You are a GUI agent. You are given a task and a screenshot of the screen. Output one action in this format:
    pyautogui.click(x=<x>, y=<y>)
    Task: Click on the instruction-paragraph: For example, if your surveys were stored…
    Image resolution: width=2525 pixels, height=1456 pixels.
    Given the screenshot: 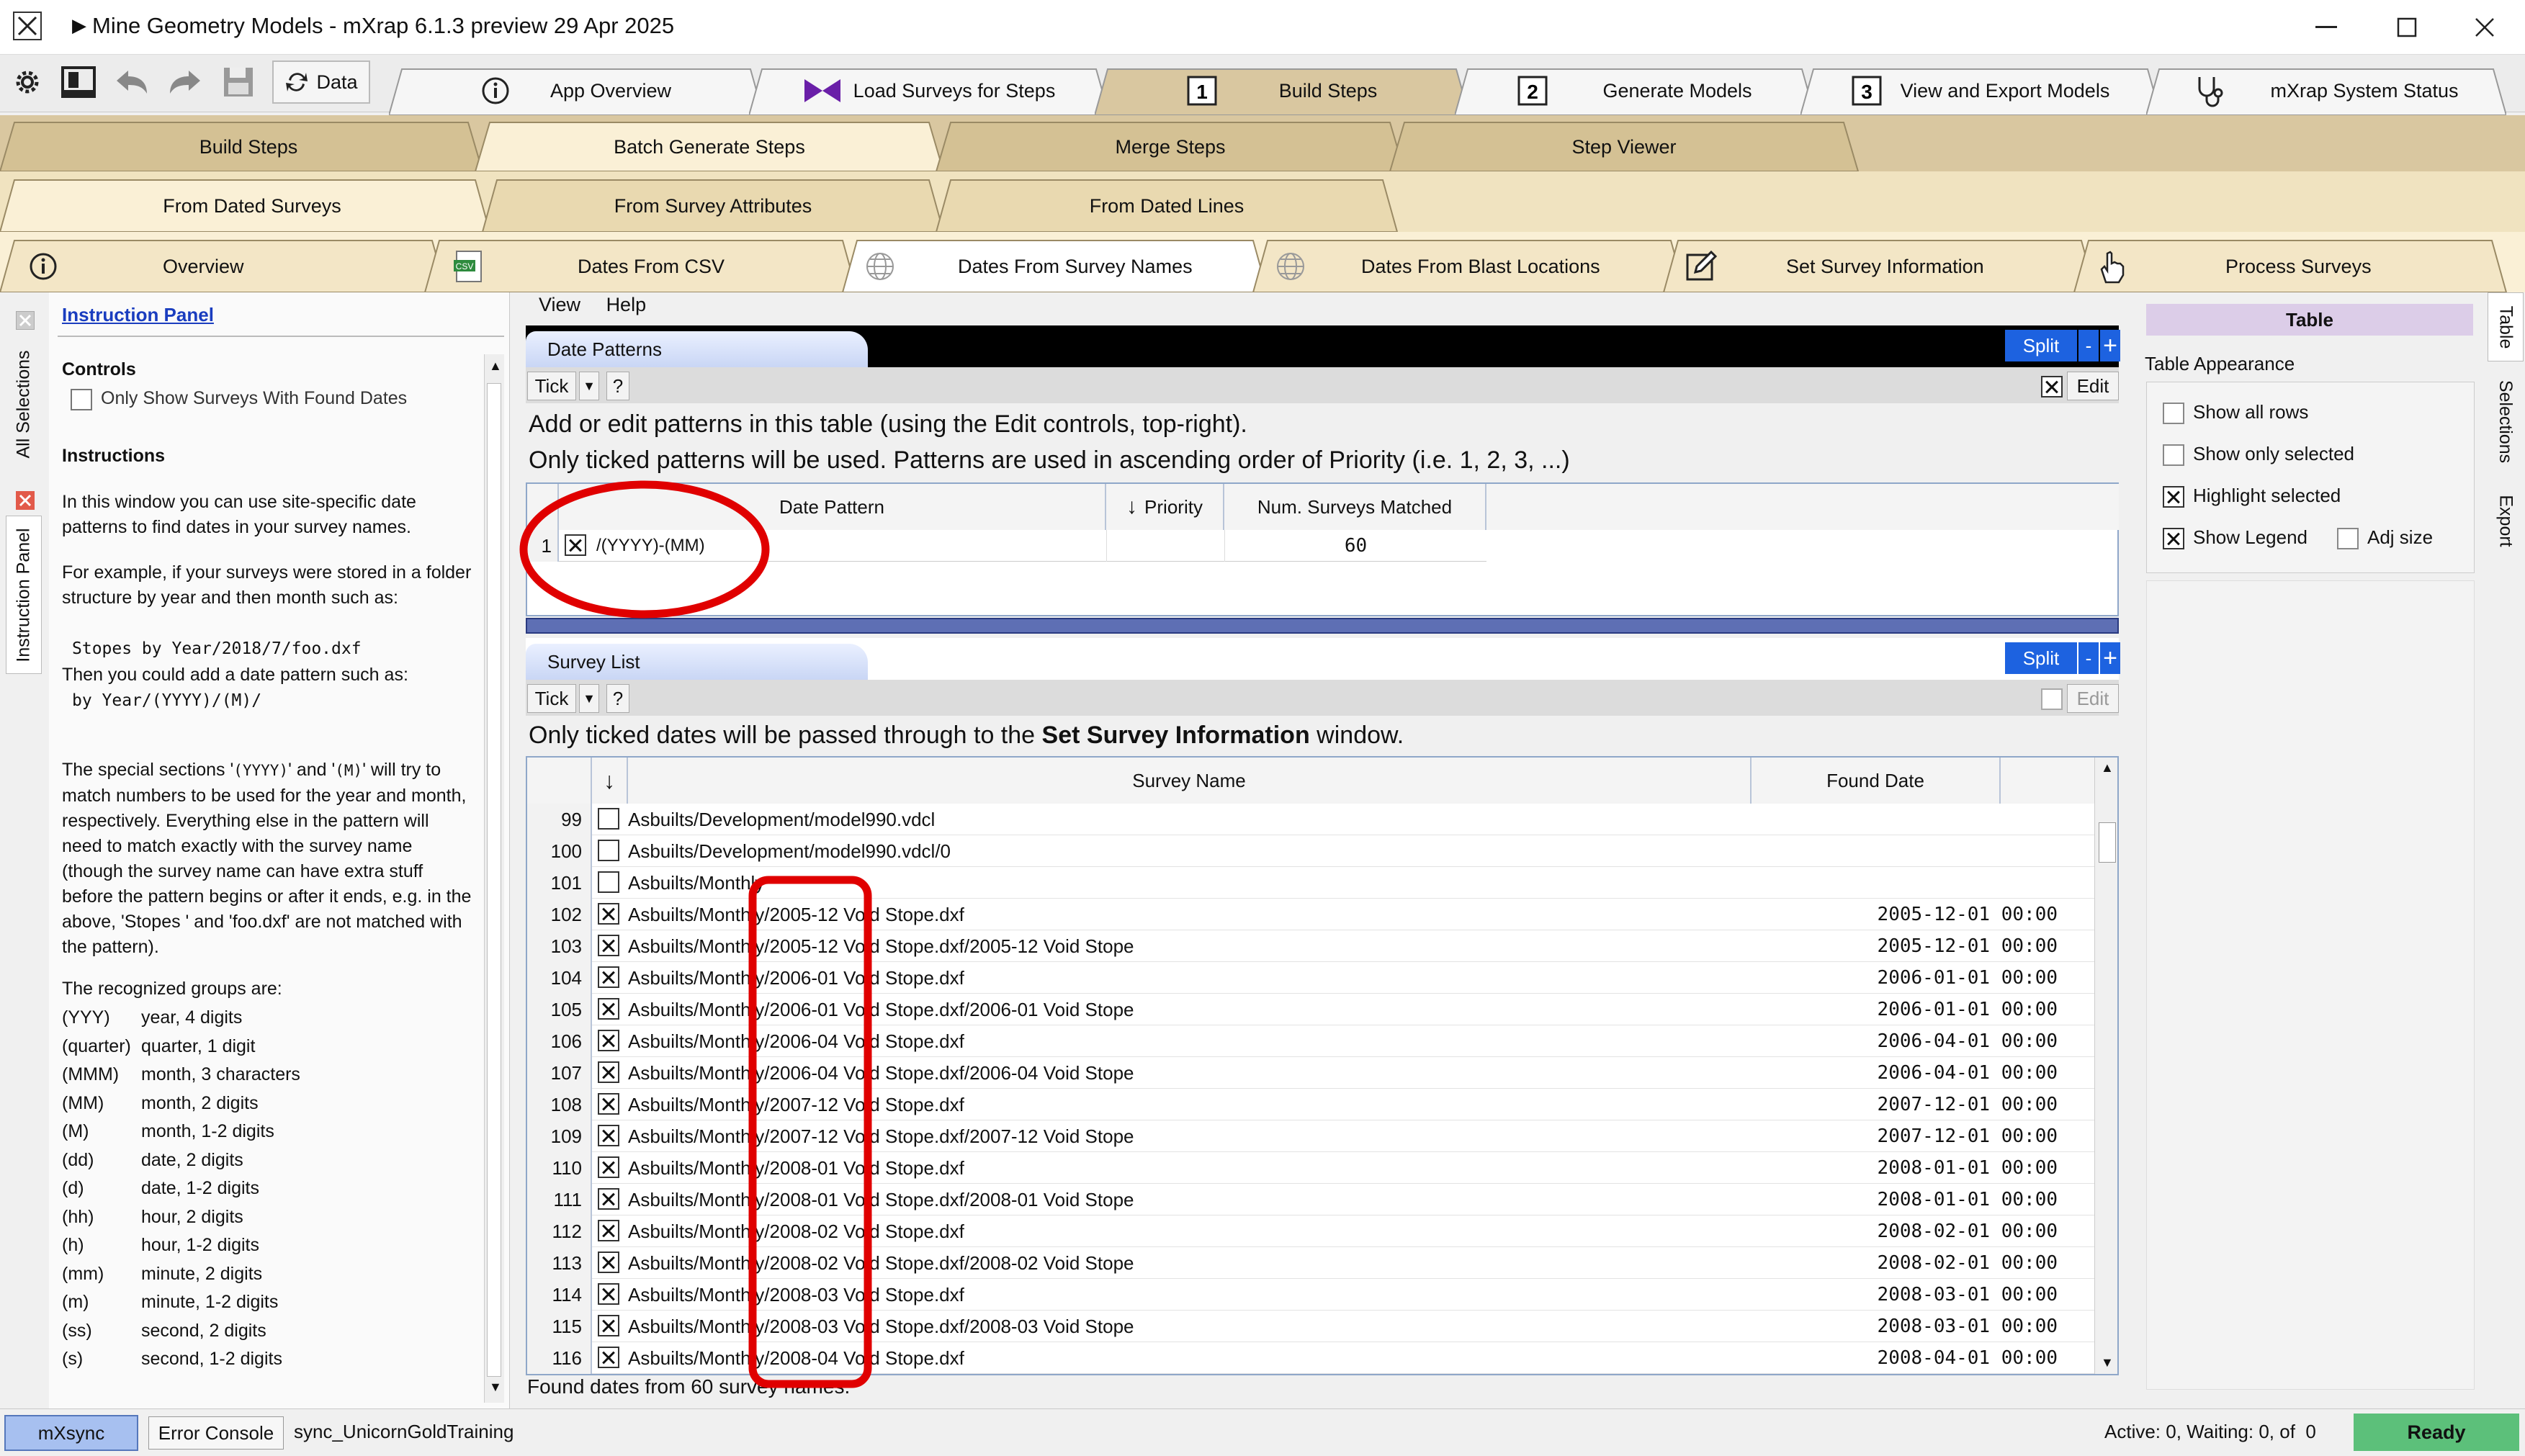 What is the action you would take?
    pyautogui.click(x=267, y=585)
    